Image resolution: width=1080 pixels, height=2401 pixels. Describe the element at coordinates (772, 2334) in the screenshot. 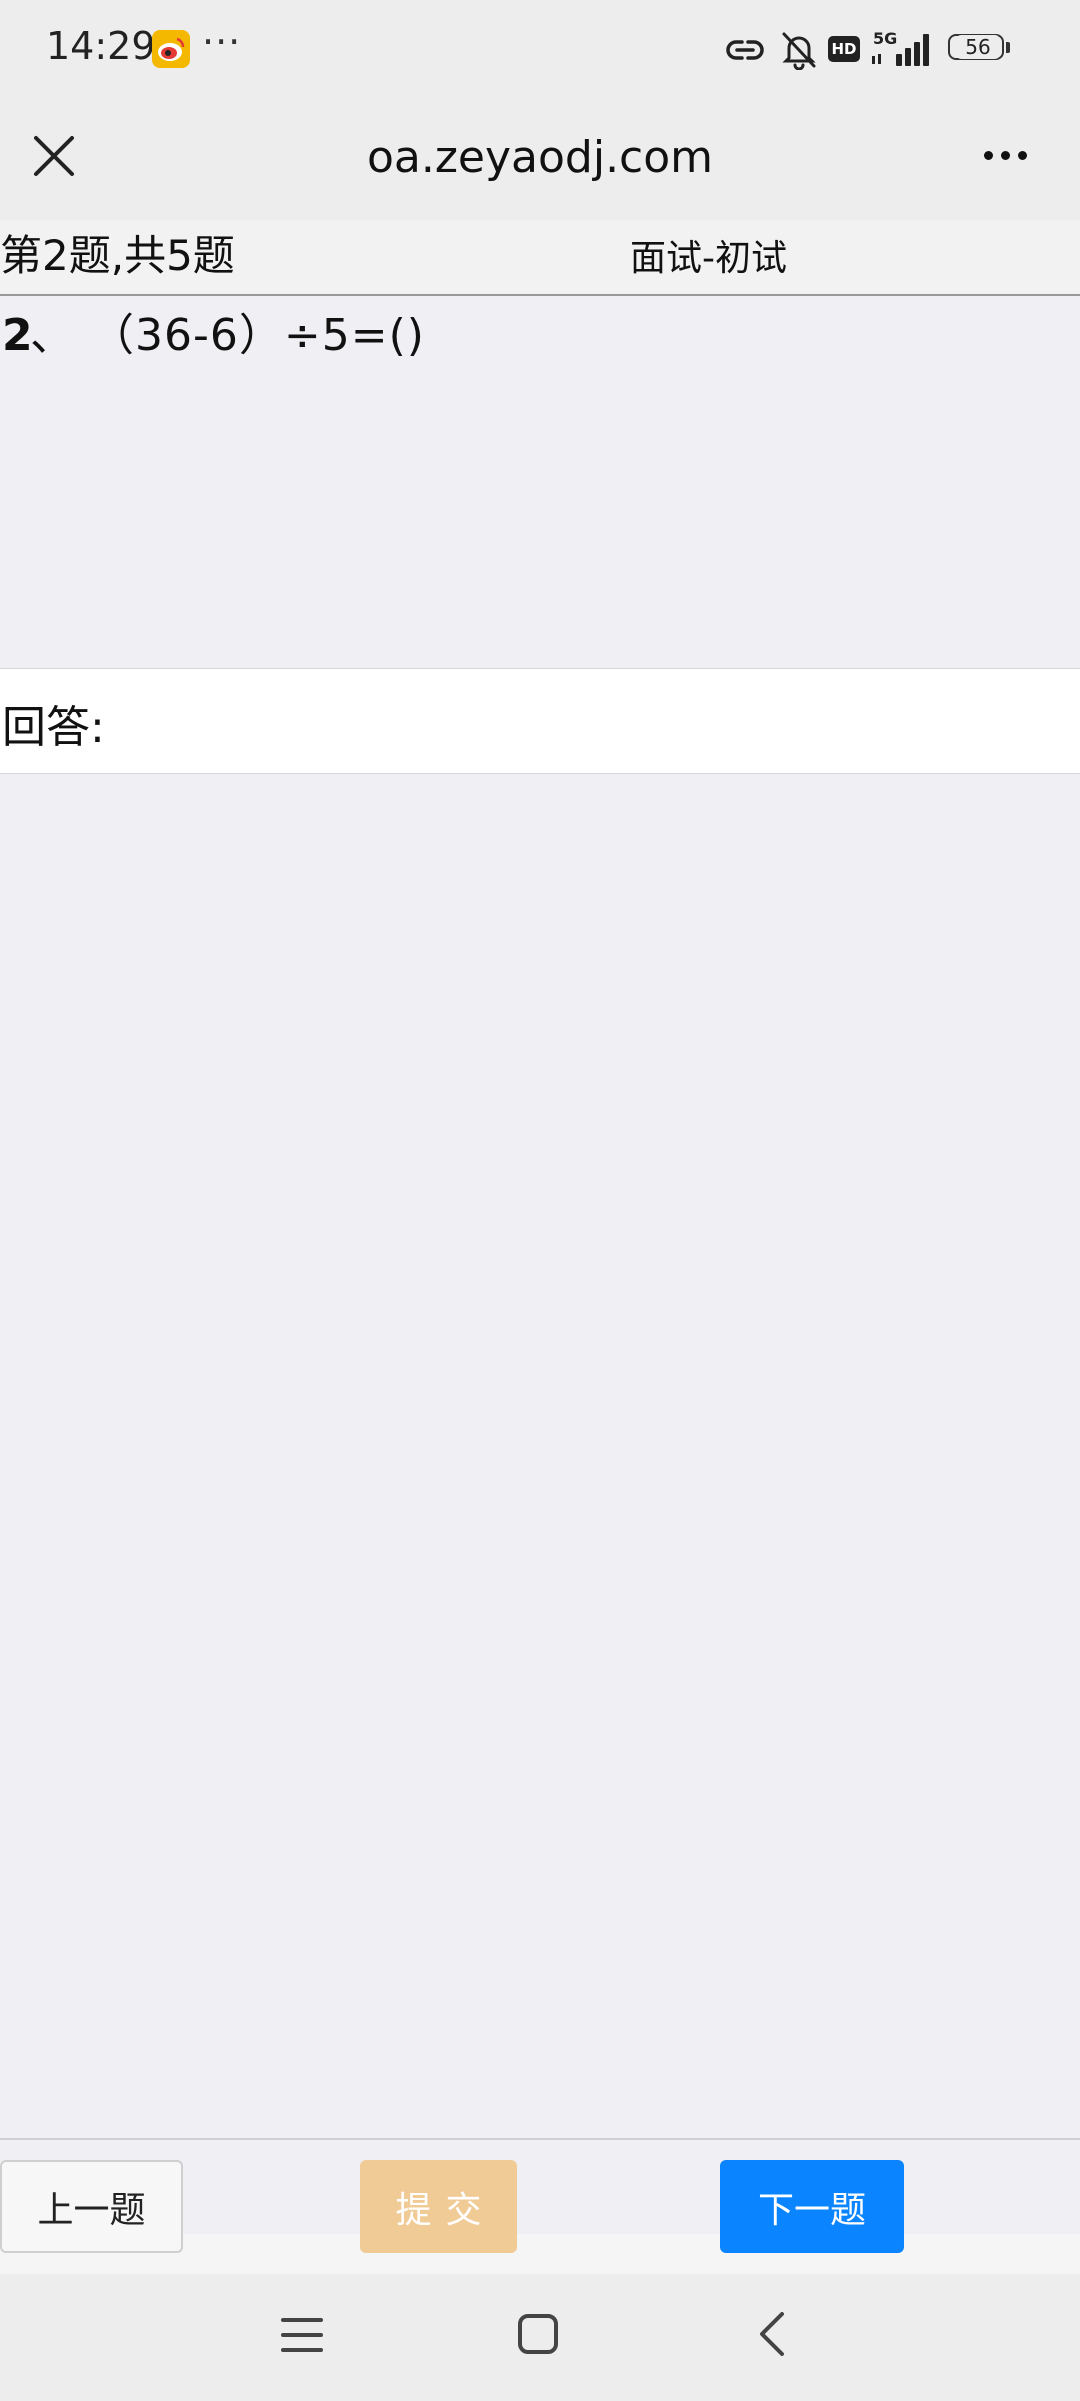

I see `back-icon` at that location.